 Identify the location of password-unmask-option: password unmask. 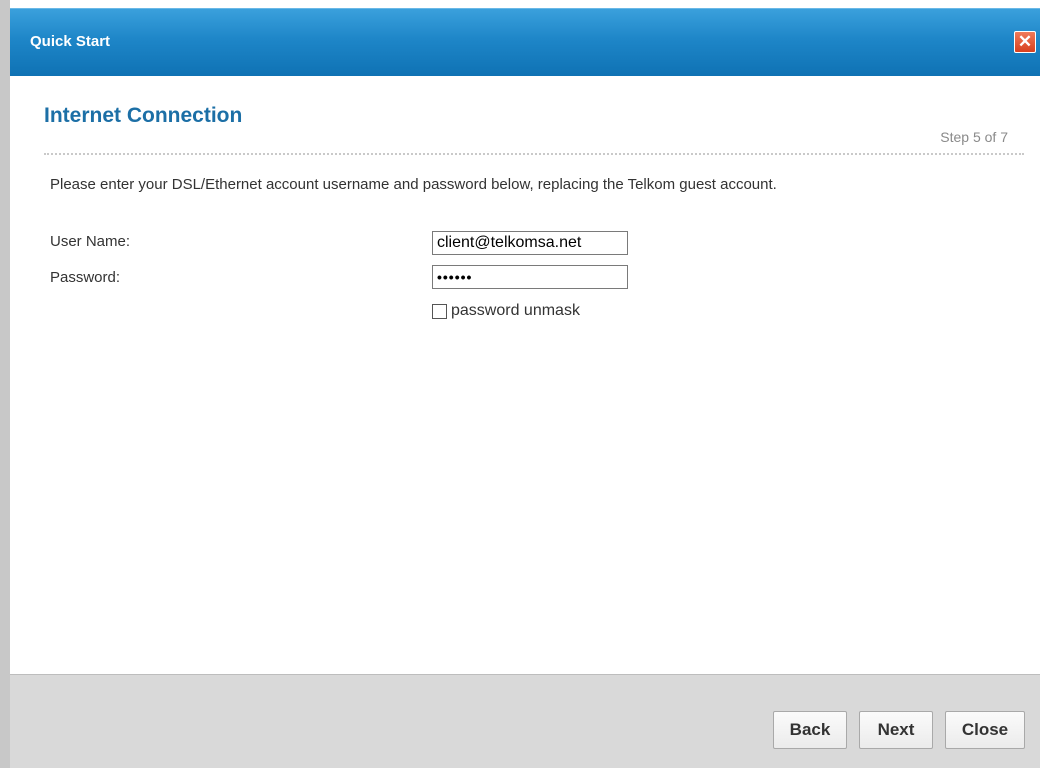
(506, 311).